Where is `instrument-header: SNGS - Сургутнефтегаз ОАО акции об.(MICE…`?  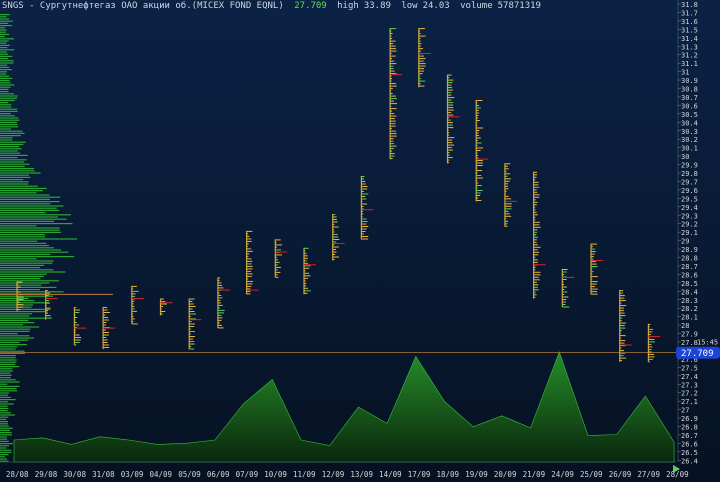
instrument-header: SNGS - Сургутнефтегаз ОАО акции об.(MICE… is located at coordinates (274, 6).